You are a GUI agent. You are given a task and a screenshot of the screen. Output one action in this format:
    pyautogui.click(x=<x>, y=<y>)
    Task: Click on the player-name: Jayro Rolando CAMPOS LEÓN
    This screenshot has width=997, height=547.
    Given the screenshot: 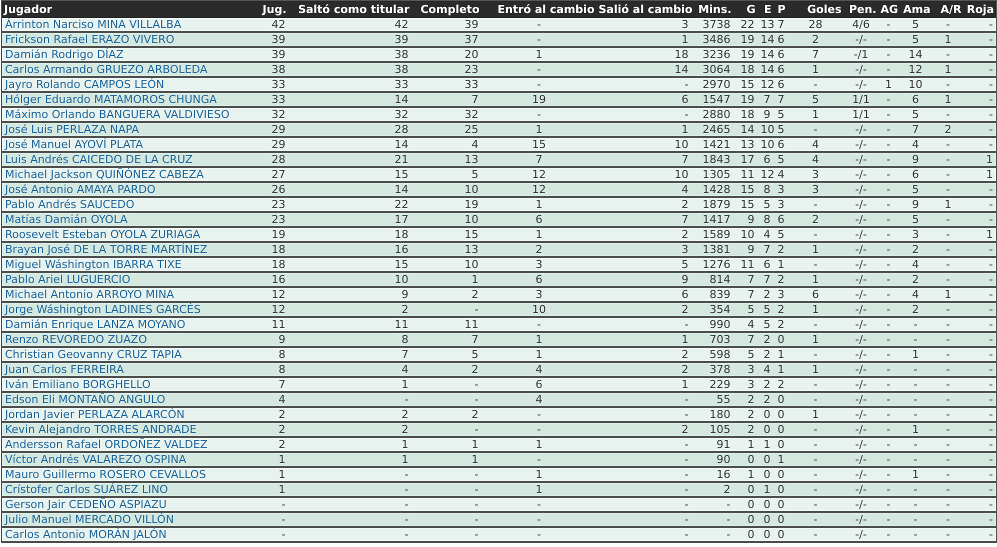 What is the action you would take?
    pyautogui.click(x=127, y=84)
    